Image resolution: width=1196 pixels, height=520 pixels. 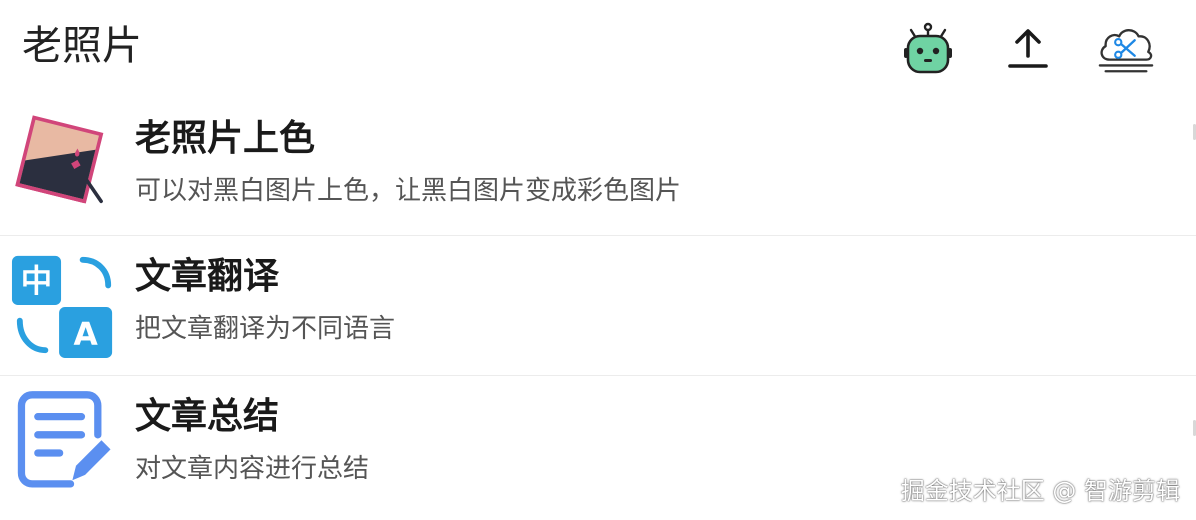 What do you see at coordinates (225, 138) in the screenshot?
I see `item-title: 老照片上色` at bounding box center [225, 138].